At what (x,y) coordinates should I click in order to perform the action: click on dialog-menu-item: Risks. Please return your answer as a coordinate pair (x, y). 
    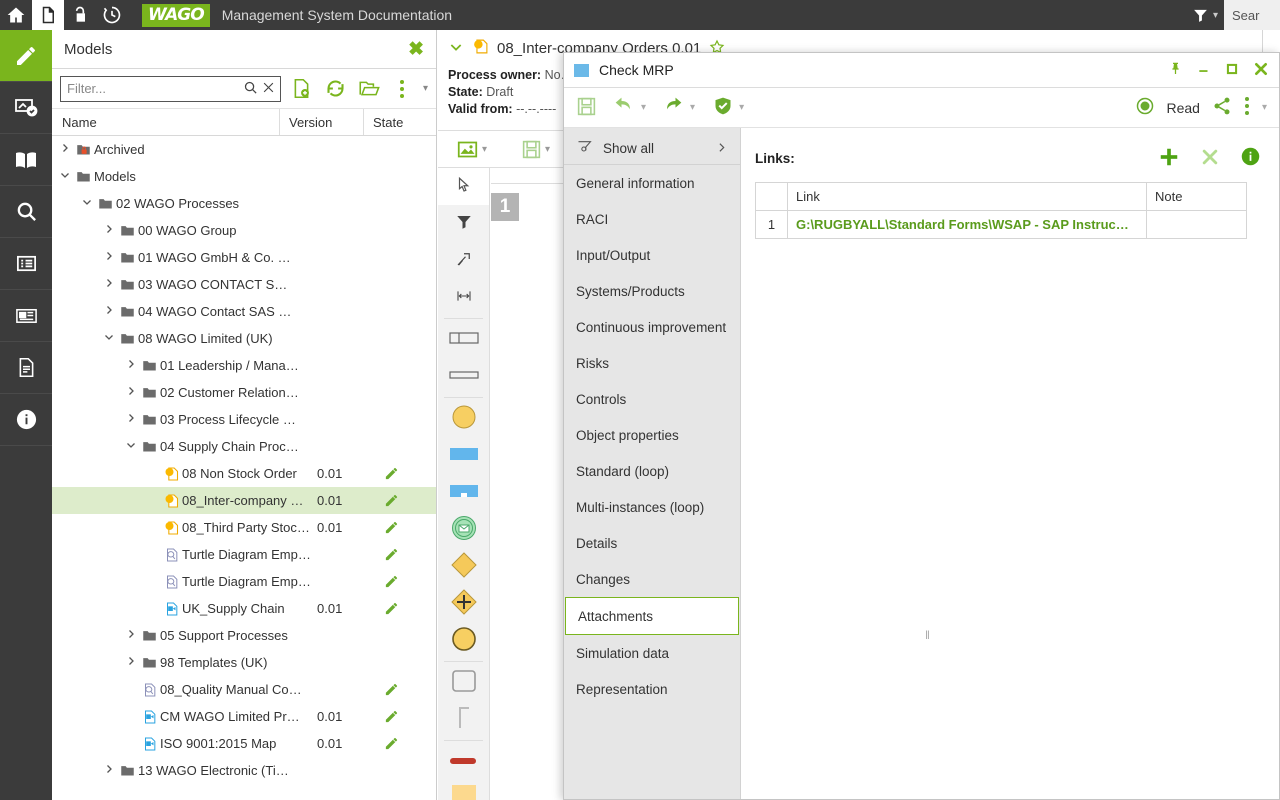
    Looking at the image, I should click on (652, 363).